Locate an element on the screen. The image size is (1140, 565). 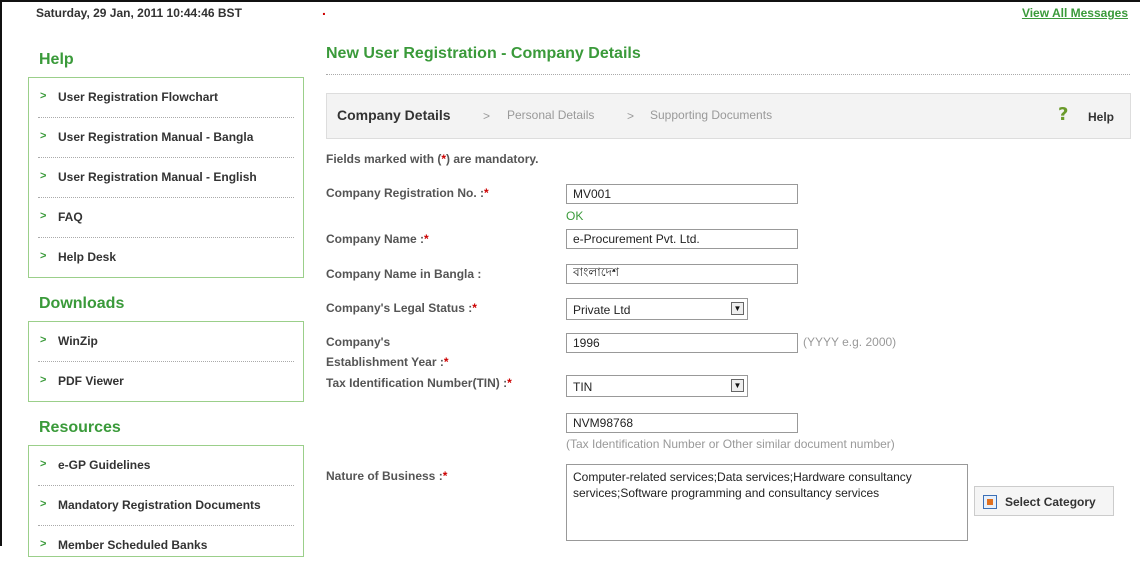
est-year-hint: (YYYY e.g. 2000) is located at coordinates (850, 342).